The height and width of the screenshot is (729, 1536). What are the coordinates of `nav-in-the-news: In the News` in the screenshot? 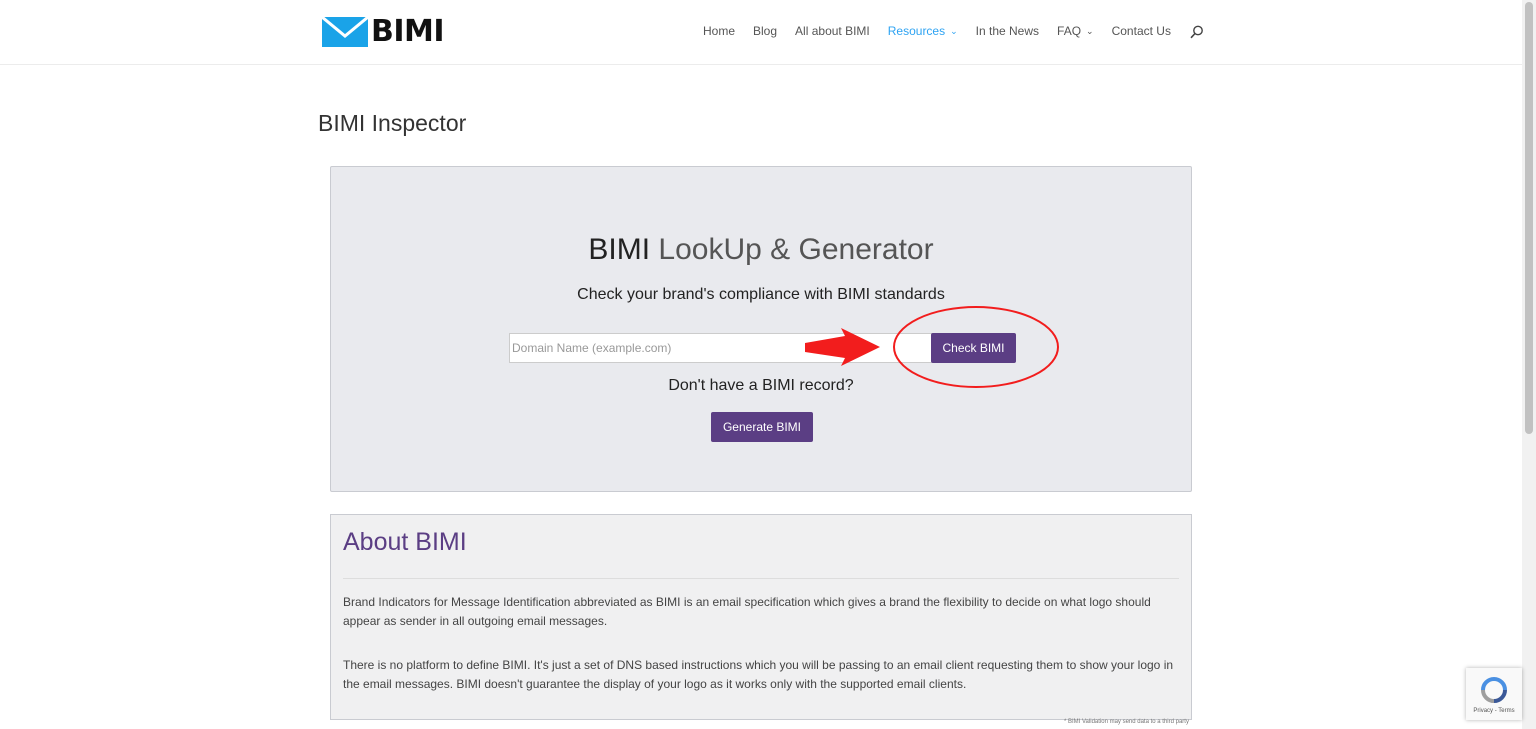 It's located at (1007, 31).